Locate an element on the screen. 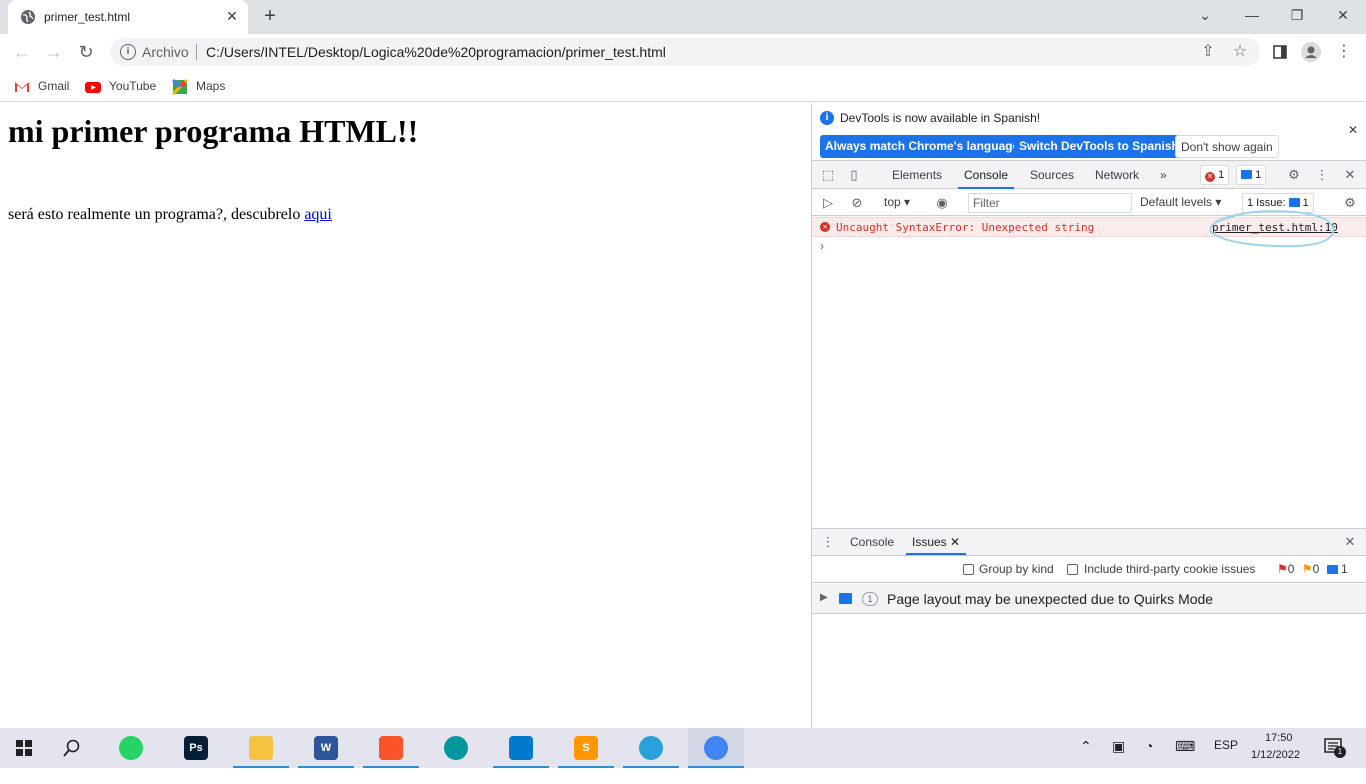 The image size is (1366, 784). meet-now-icon: ▣ is located at coordinates (1118, 746).